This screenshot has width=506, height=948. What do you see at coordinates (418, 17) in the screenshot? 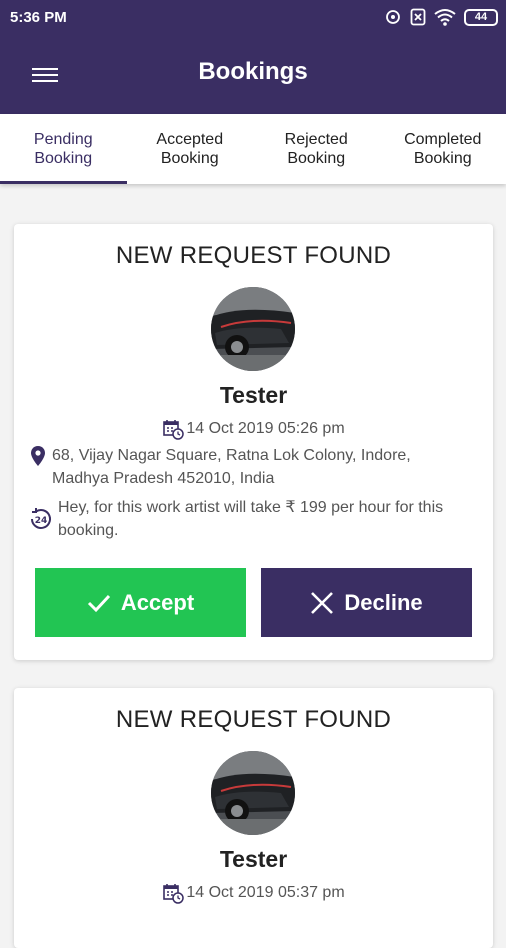
I see `no-sim-icon` at bounding box center [418, 17].